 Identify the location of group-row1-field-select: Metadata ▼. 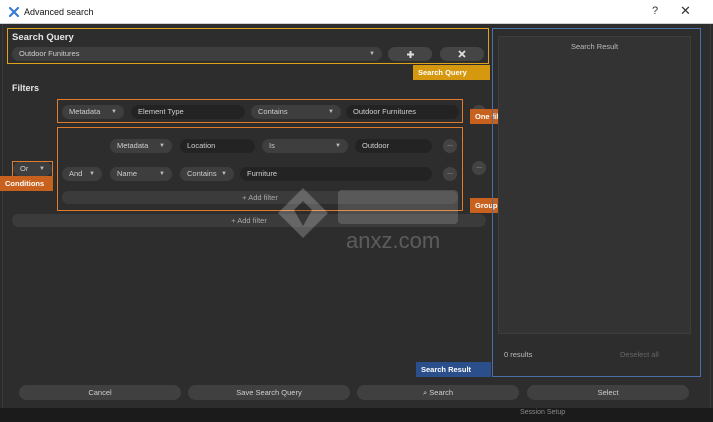
(141, 146).